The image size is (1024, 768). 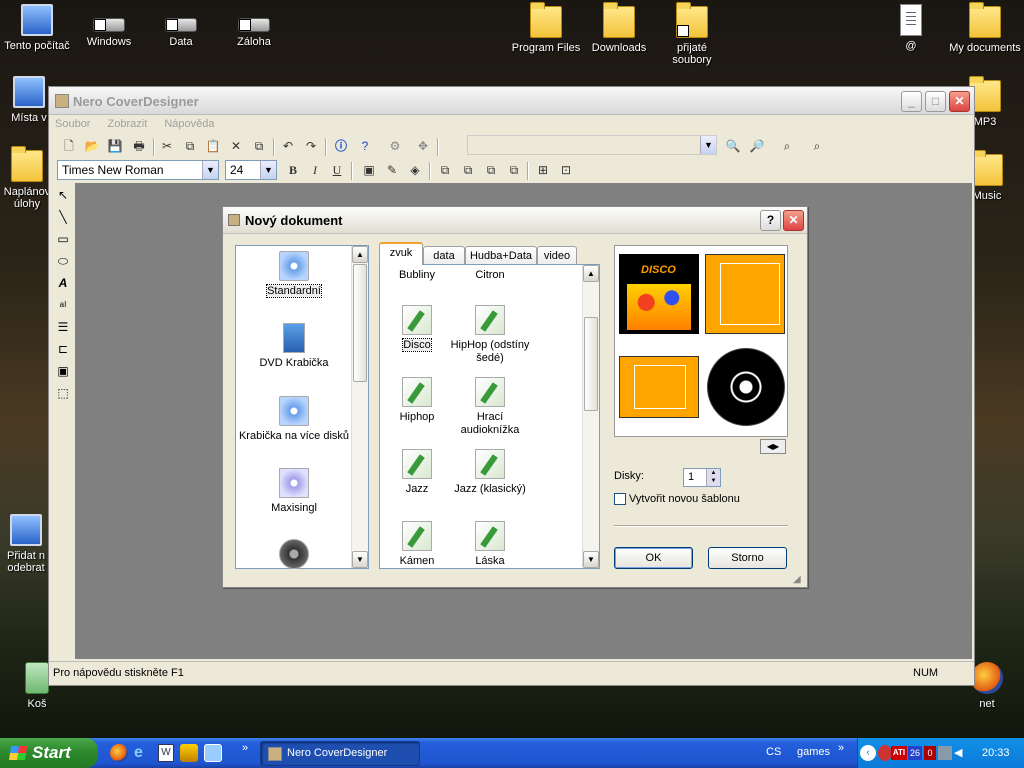 What do you see at coordinates (490, 544) in the screenshot?
I see `template-laska: Láska` at bounding box center [490, 544].